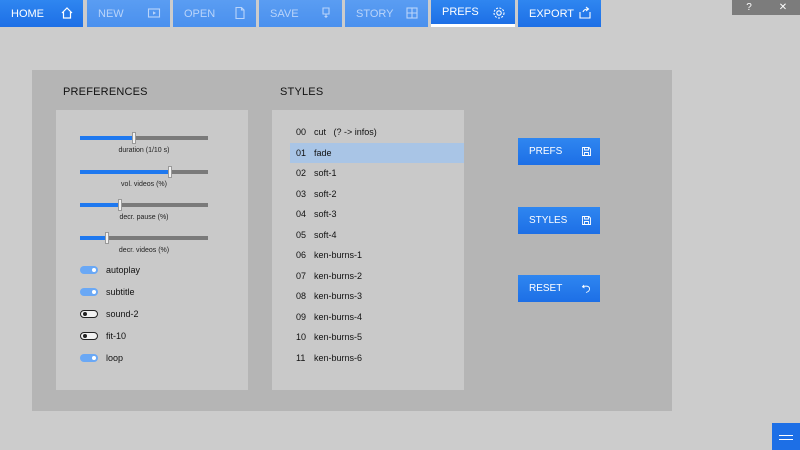  Describe the element at coordinates (377, 194) in the screenshot. I see `style-list-item: 03 soft-2` at that location.